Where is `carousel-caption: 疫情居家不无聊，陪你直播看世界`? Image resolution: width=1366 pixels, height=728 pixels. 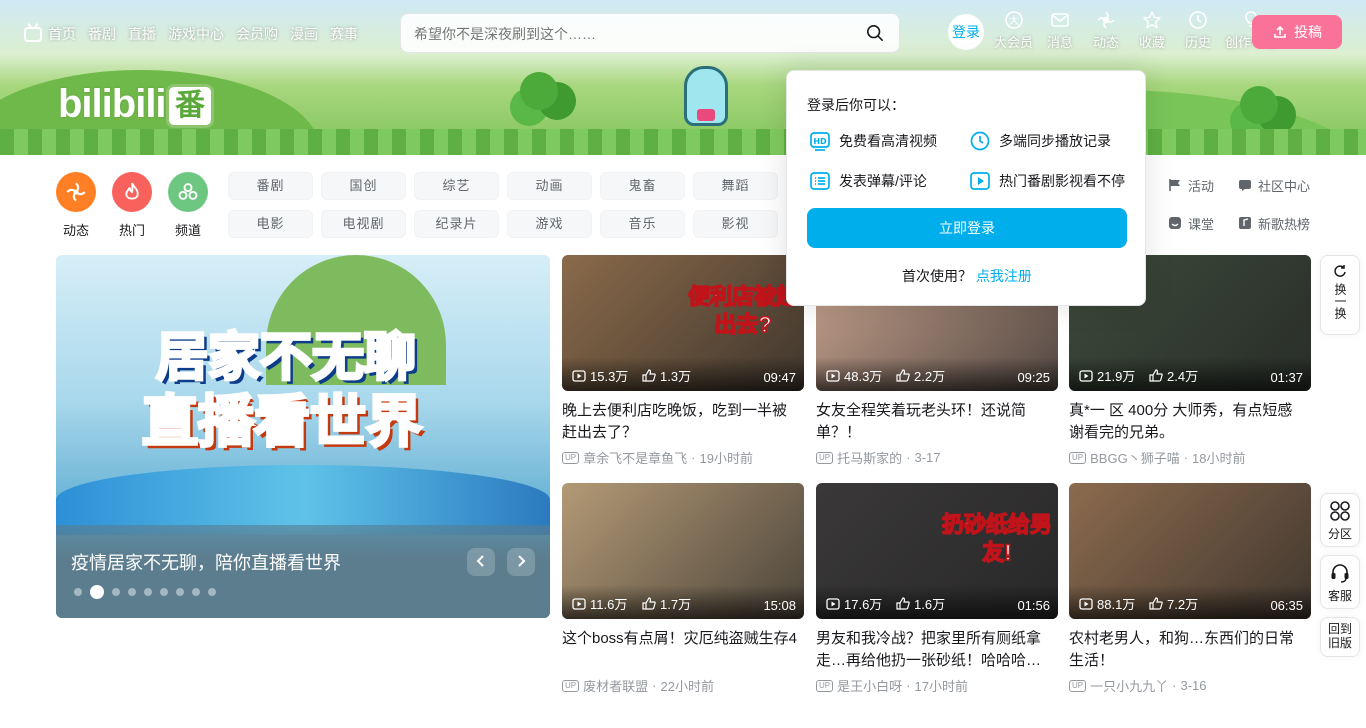
carousel-caption: 疫情居家不无聊，陪你直播看世界 is located at coordinates (206, 562).